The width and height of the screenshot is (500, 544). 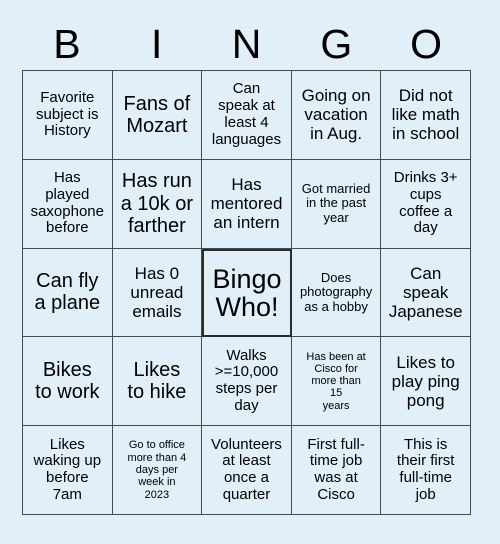 I want to click on header-letter-n: N, so click(x=246, y=43).